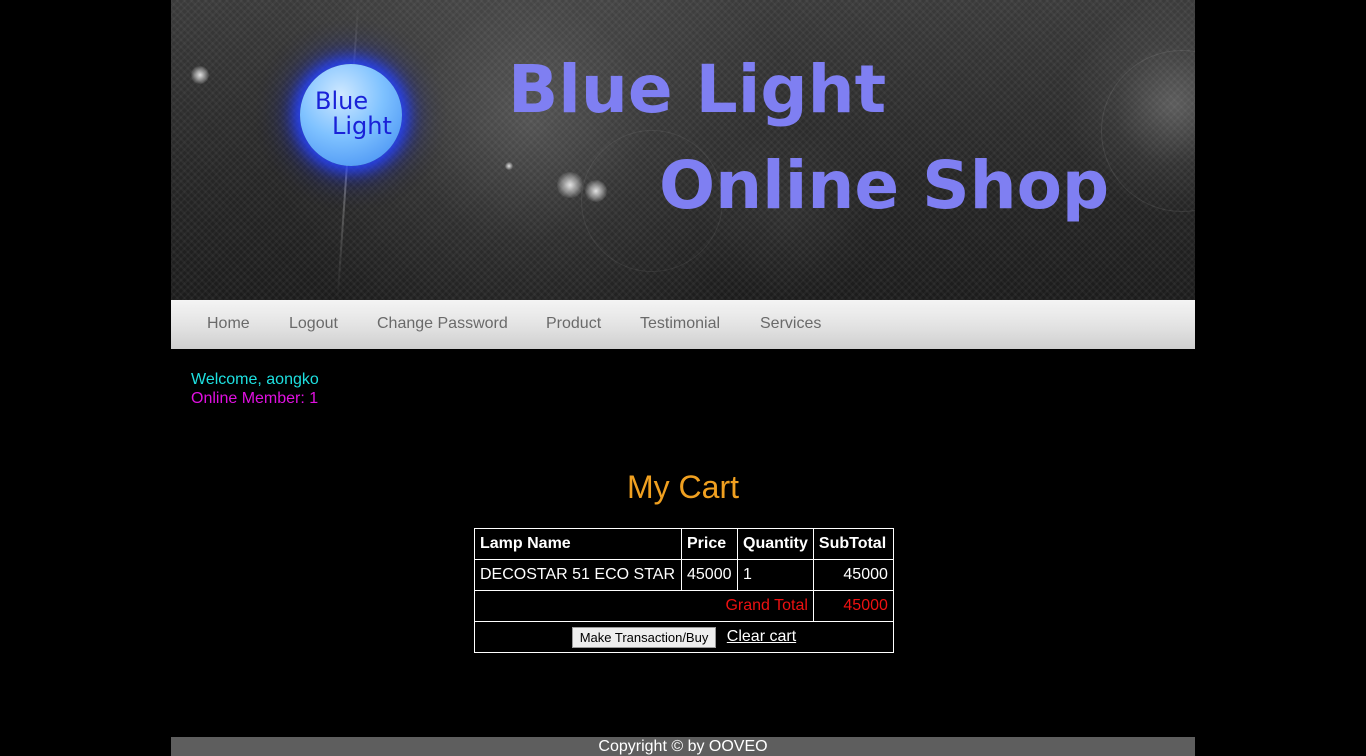 The height and width of the screenshot is (756, 1366). I want to click on actions-row: Make Transaction/Buy Clear cart, so click(684, 637).